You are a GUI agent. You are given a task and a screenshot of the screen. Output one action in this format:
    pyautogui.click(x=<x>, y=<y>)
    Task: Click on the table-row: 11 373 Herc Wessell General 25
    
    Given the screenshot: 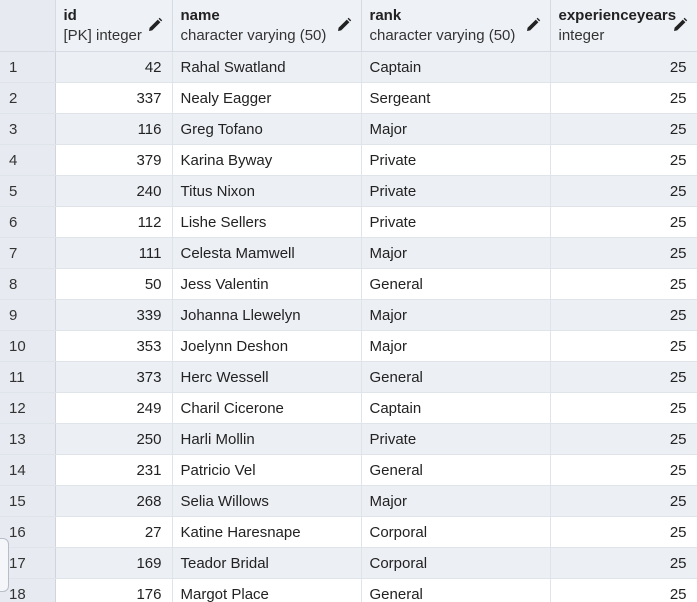 What is the action you would take?
    pyautogui.click(x=348, y=377)
    